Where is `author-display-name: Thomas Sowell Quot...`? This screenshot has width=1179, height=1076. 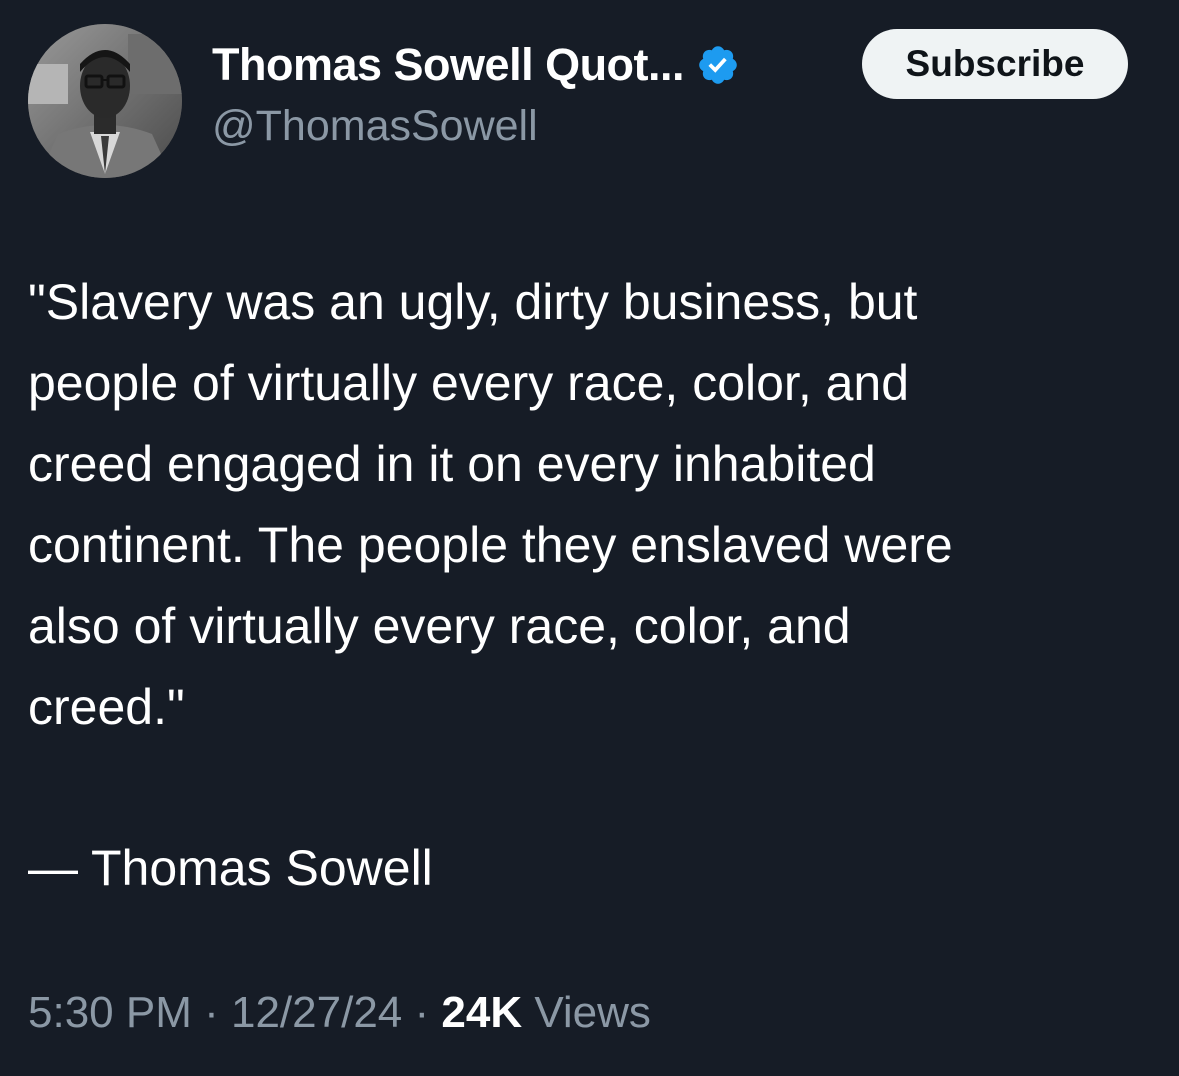
author-display-name: Thomas Sowell Quot... is located at coordinates (448, 65).